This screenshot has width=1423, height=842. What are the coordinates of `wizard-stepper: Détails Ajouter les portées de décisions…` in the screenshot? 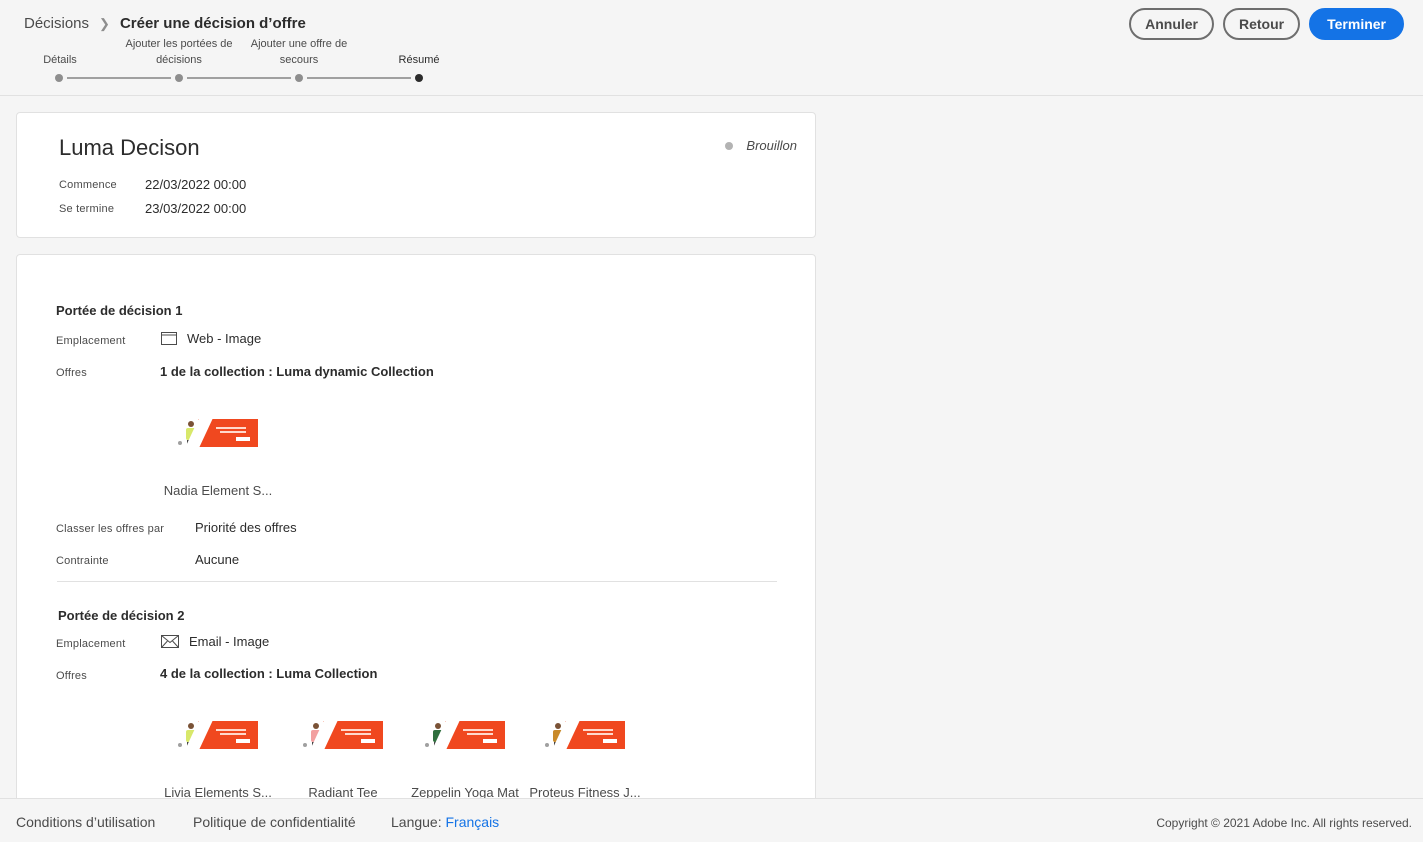 It's located at (240, 61).